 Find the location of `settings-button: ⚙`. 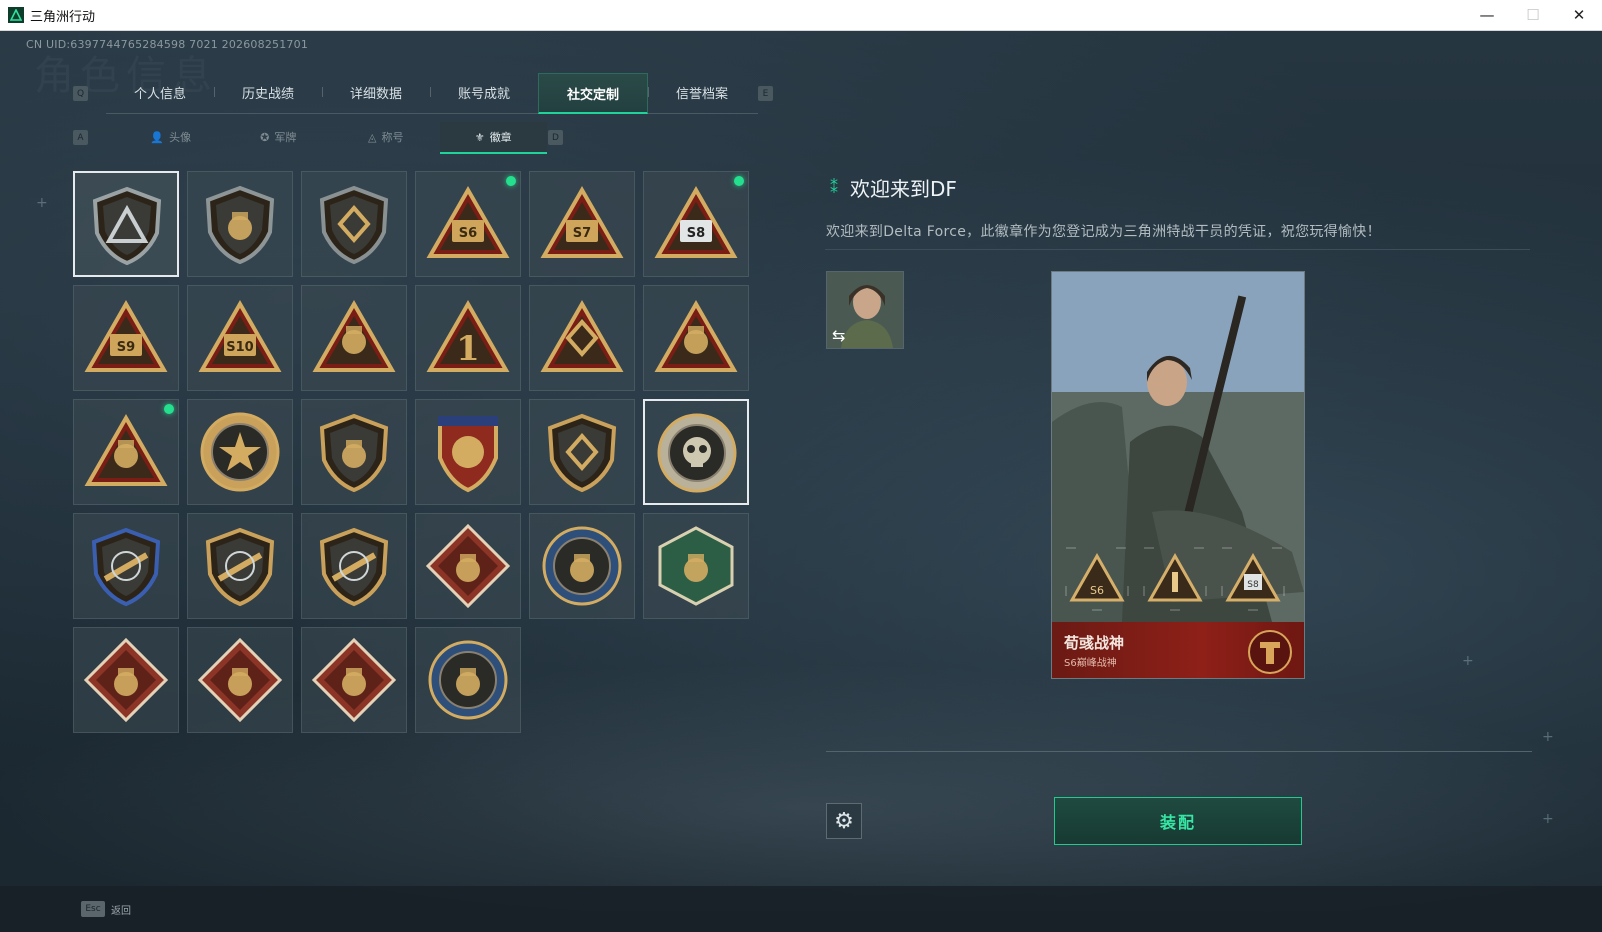

settings-button: ⚙ is located at coordinates (844, 821).